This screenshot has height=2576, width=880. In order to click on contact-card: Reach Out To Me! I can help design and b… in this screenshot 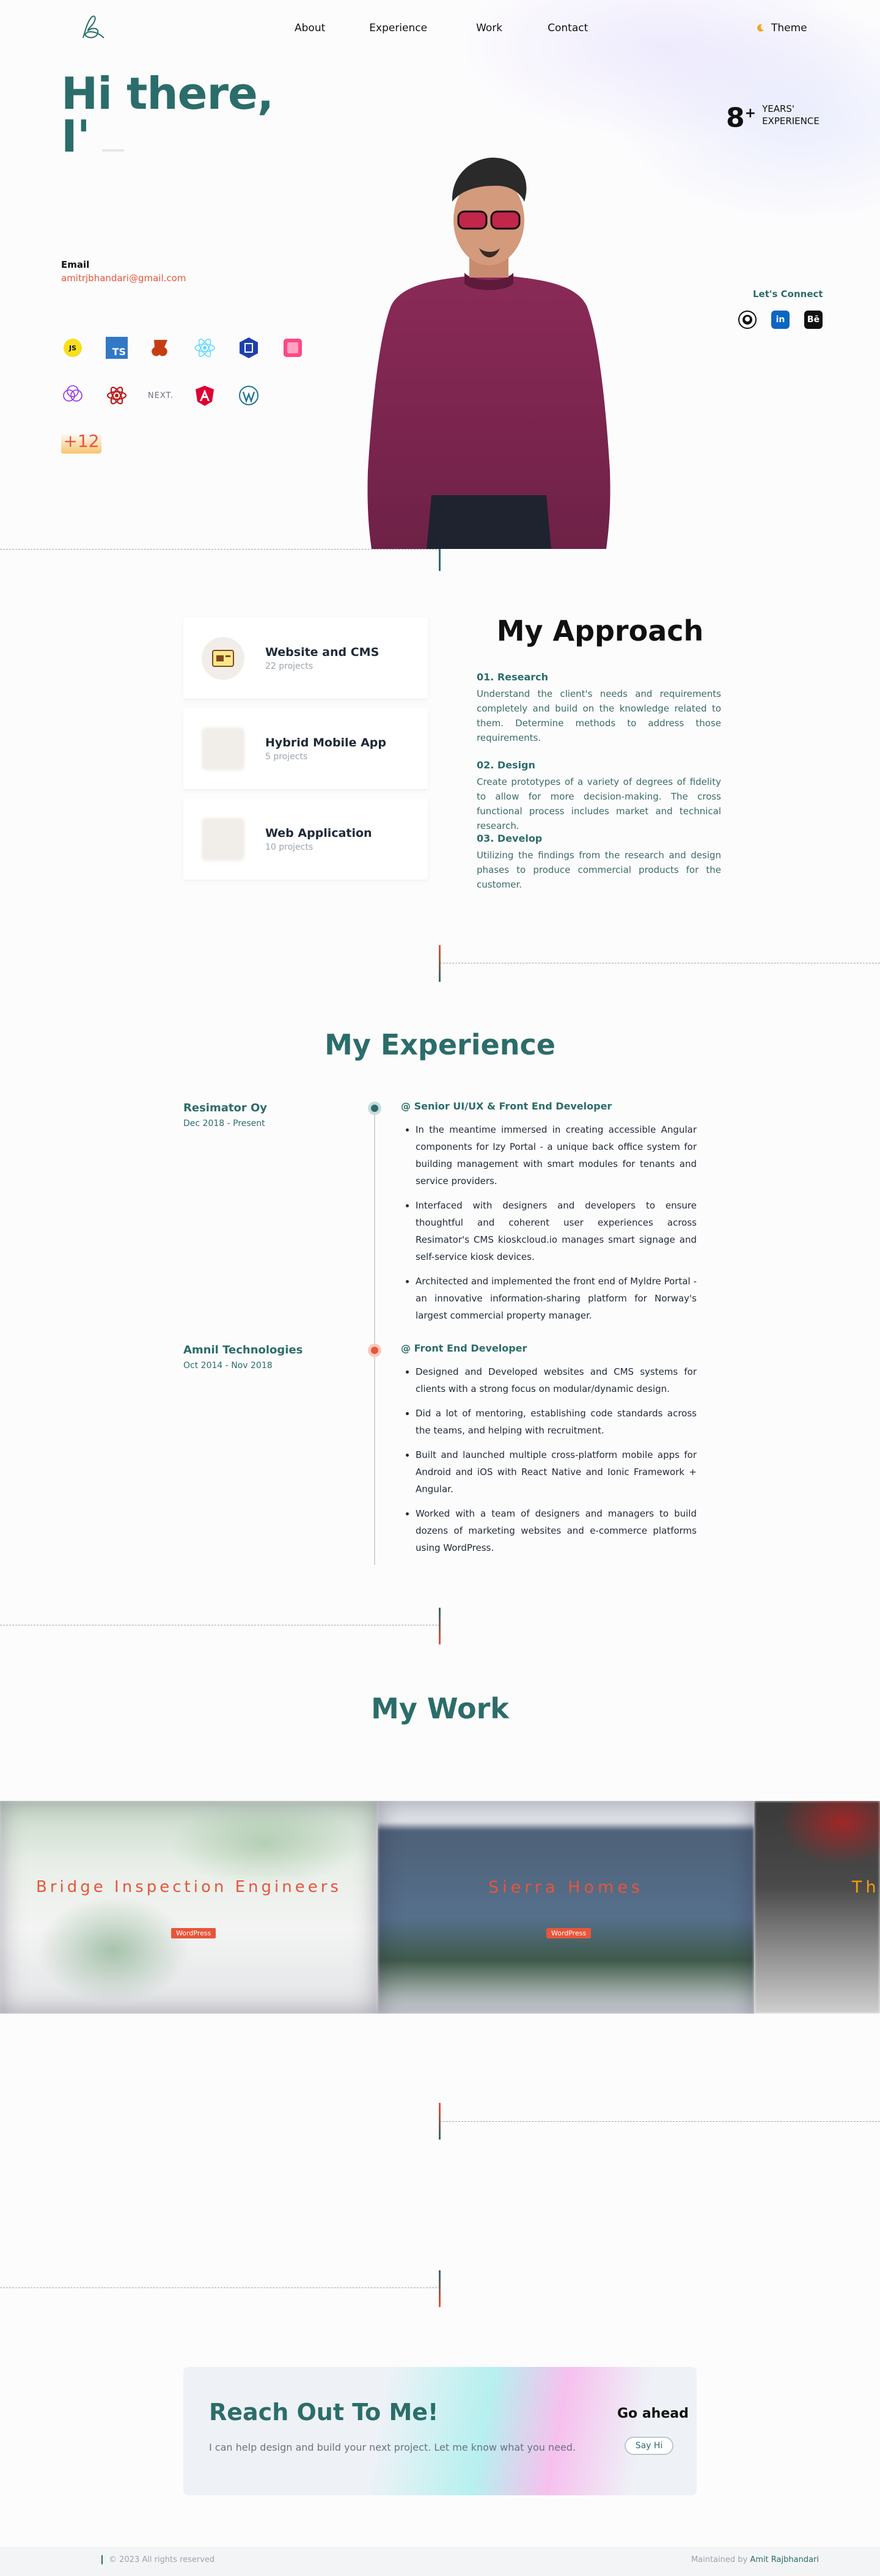, I will do `click(440, 2431)`.